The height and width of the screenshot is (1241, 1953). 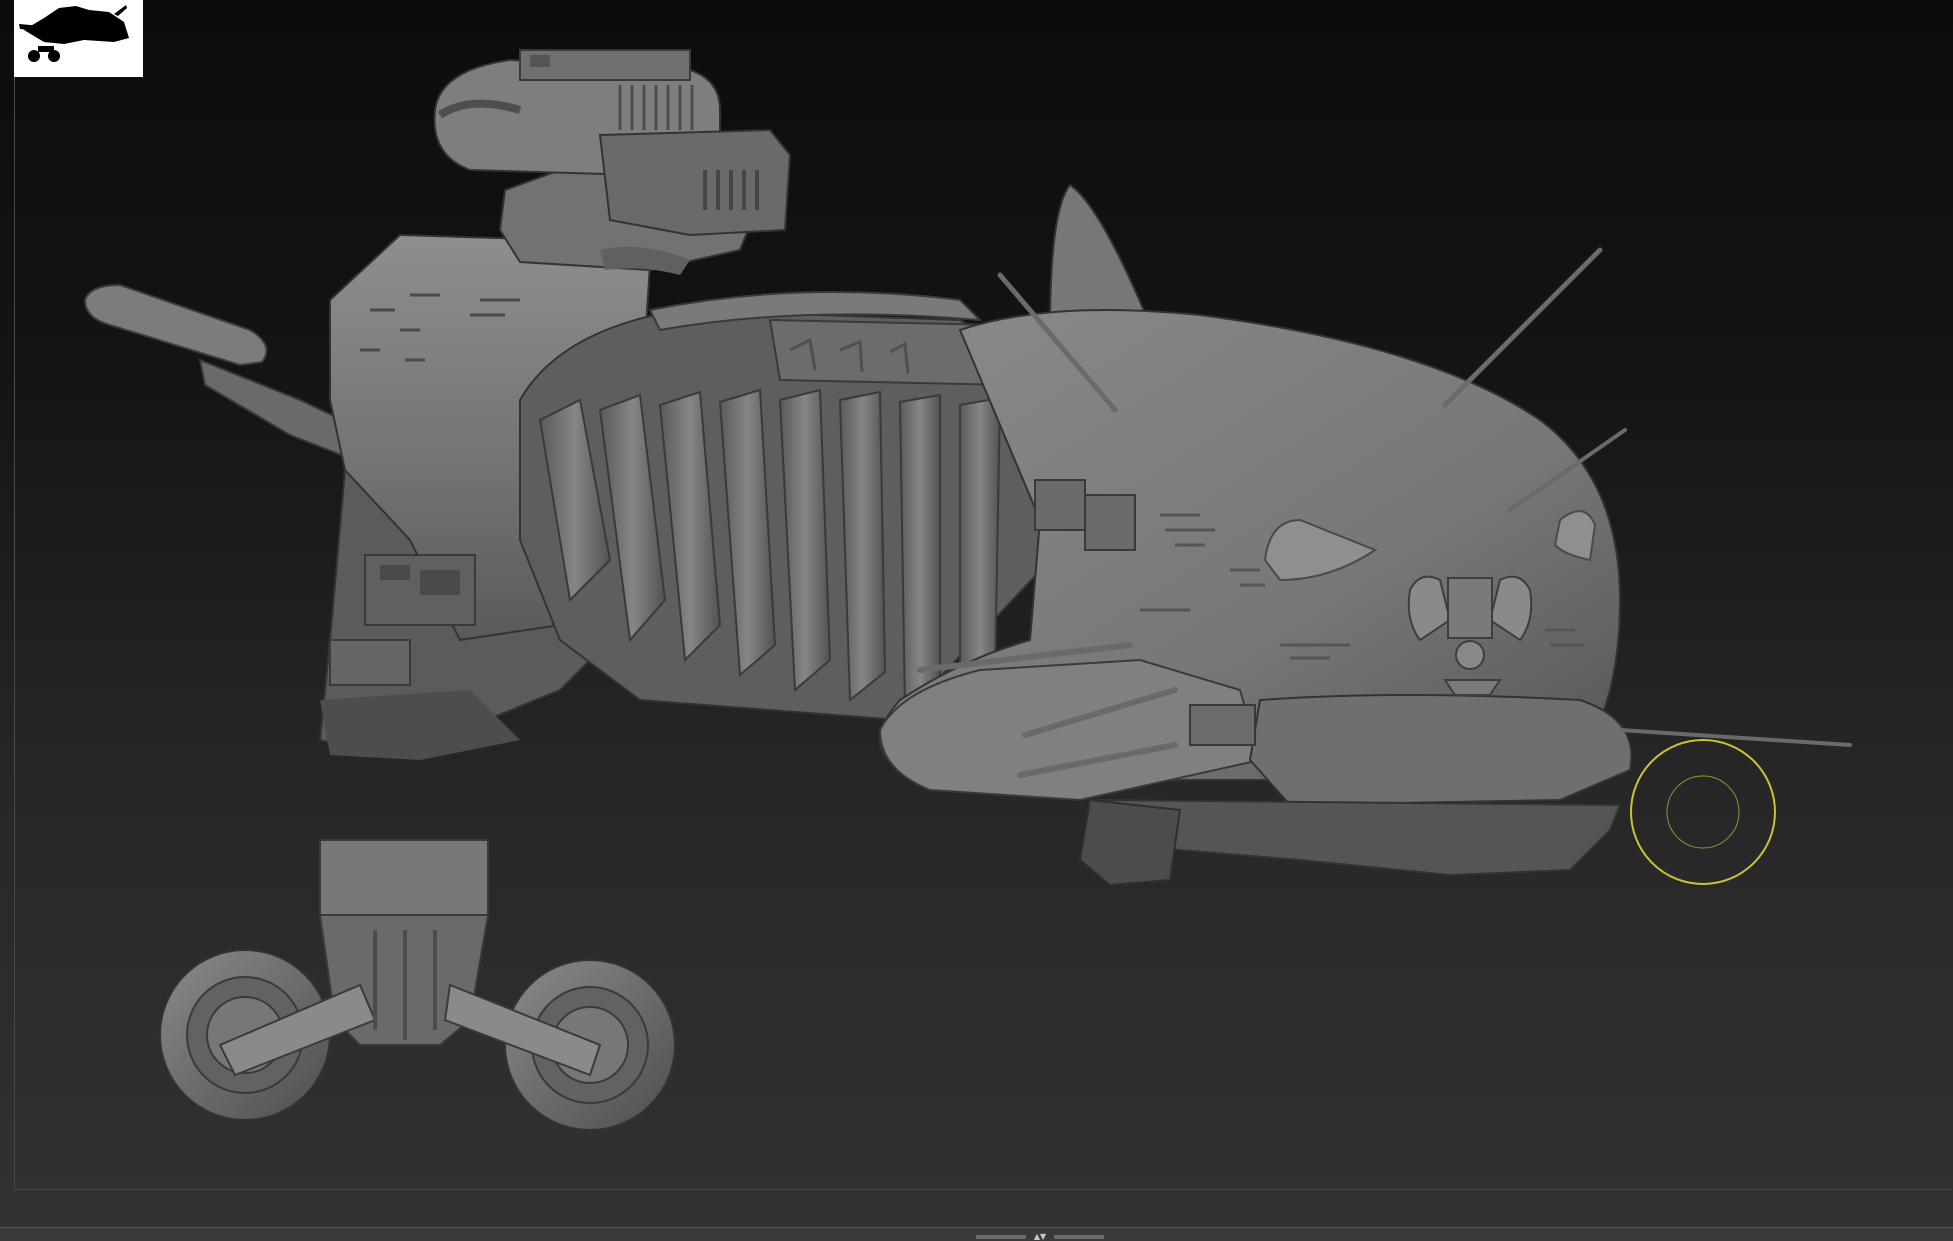 I want to click on brush-cursor, so click(x=1703, y=812).